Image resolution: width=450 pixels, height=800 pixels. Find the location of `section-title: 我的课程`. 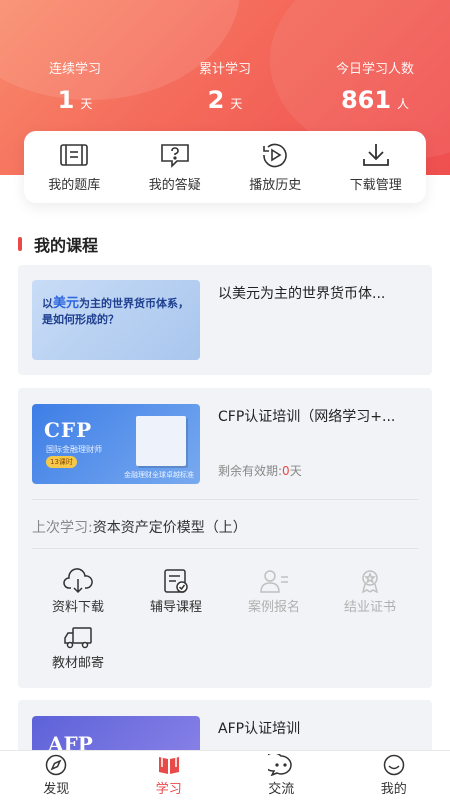

section-title: 我的课程 is located at coordinates (58, 244).